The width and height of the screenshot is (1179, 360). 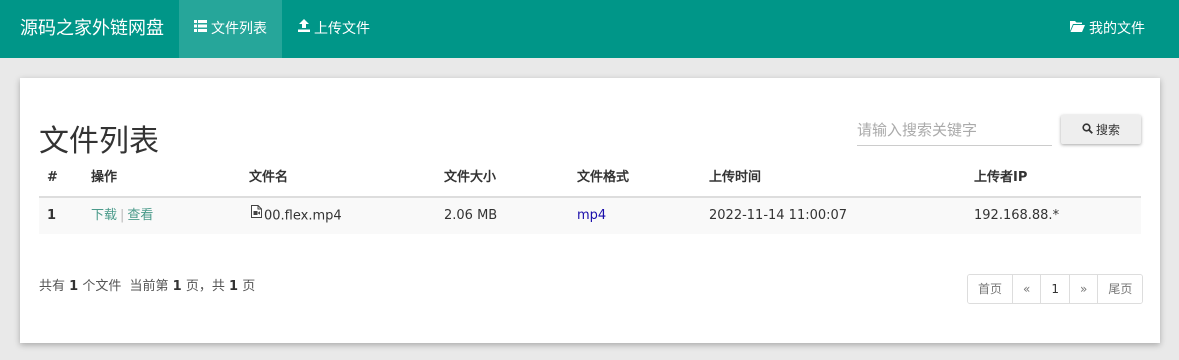 I want to click on summary-current-page: 1, so click(x=177, y=286).